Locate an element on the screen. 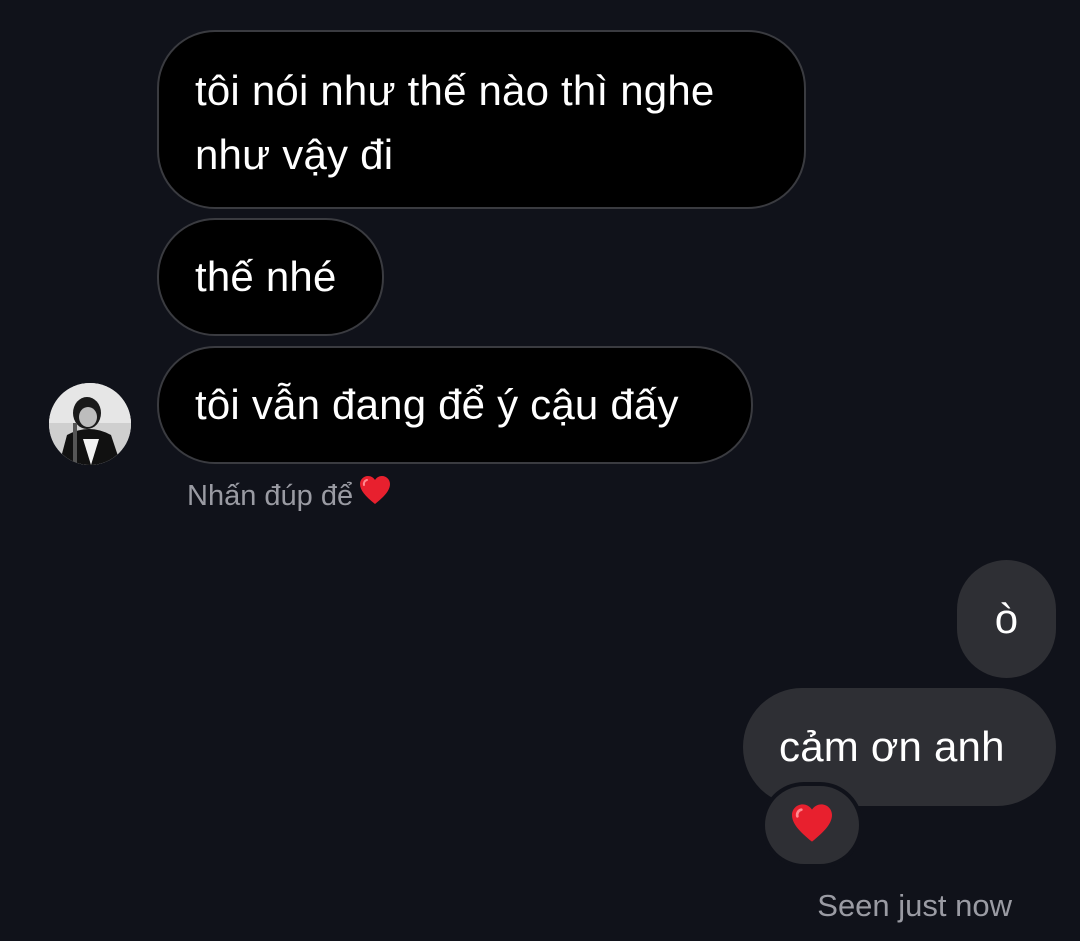 Image resolution: width=1080 pixels, height=941 pixels. avatar is located at coordinates (90, 424).